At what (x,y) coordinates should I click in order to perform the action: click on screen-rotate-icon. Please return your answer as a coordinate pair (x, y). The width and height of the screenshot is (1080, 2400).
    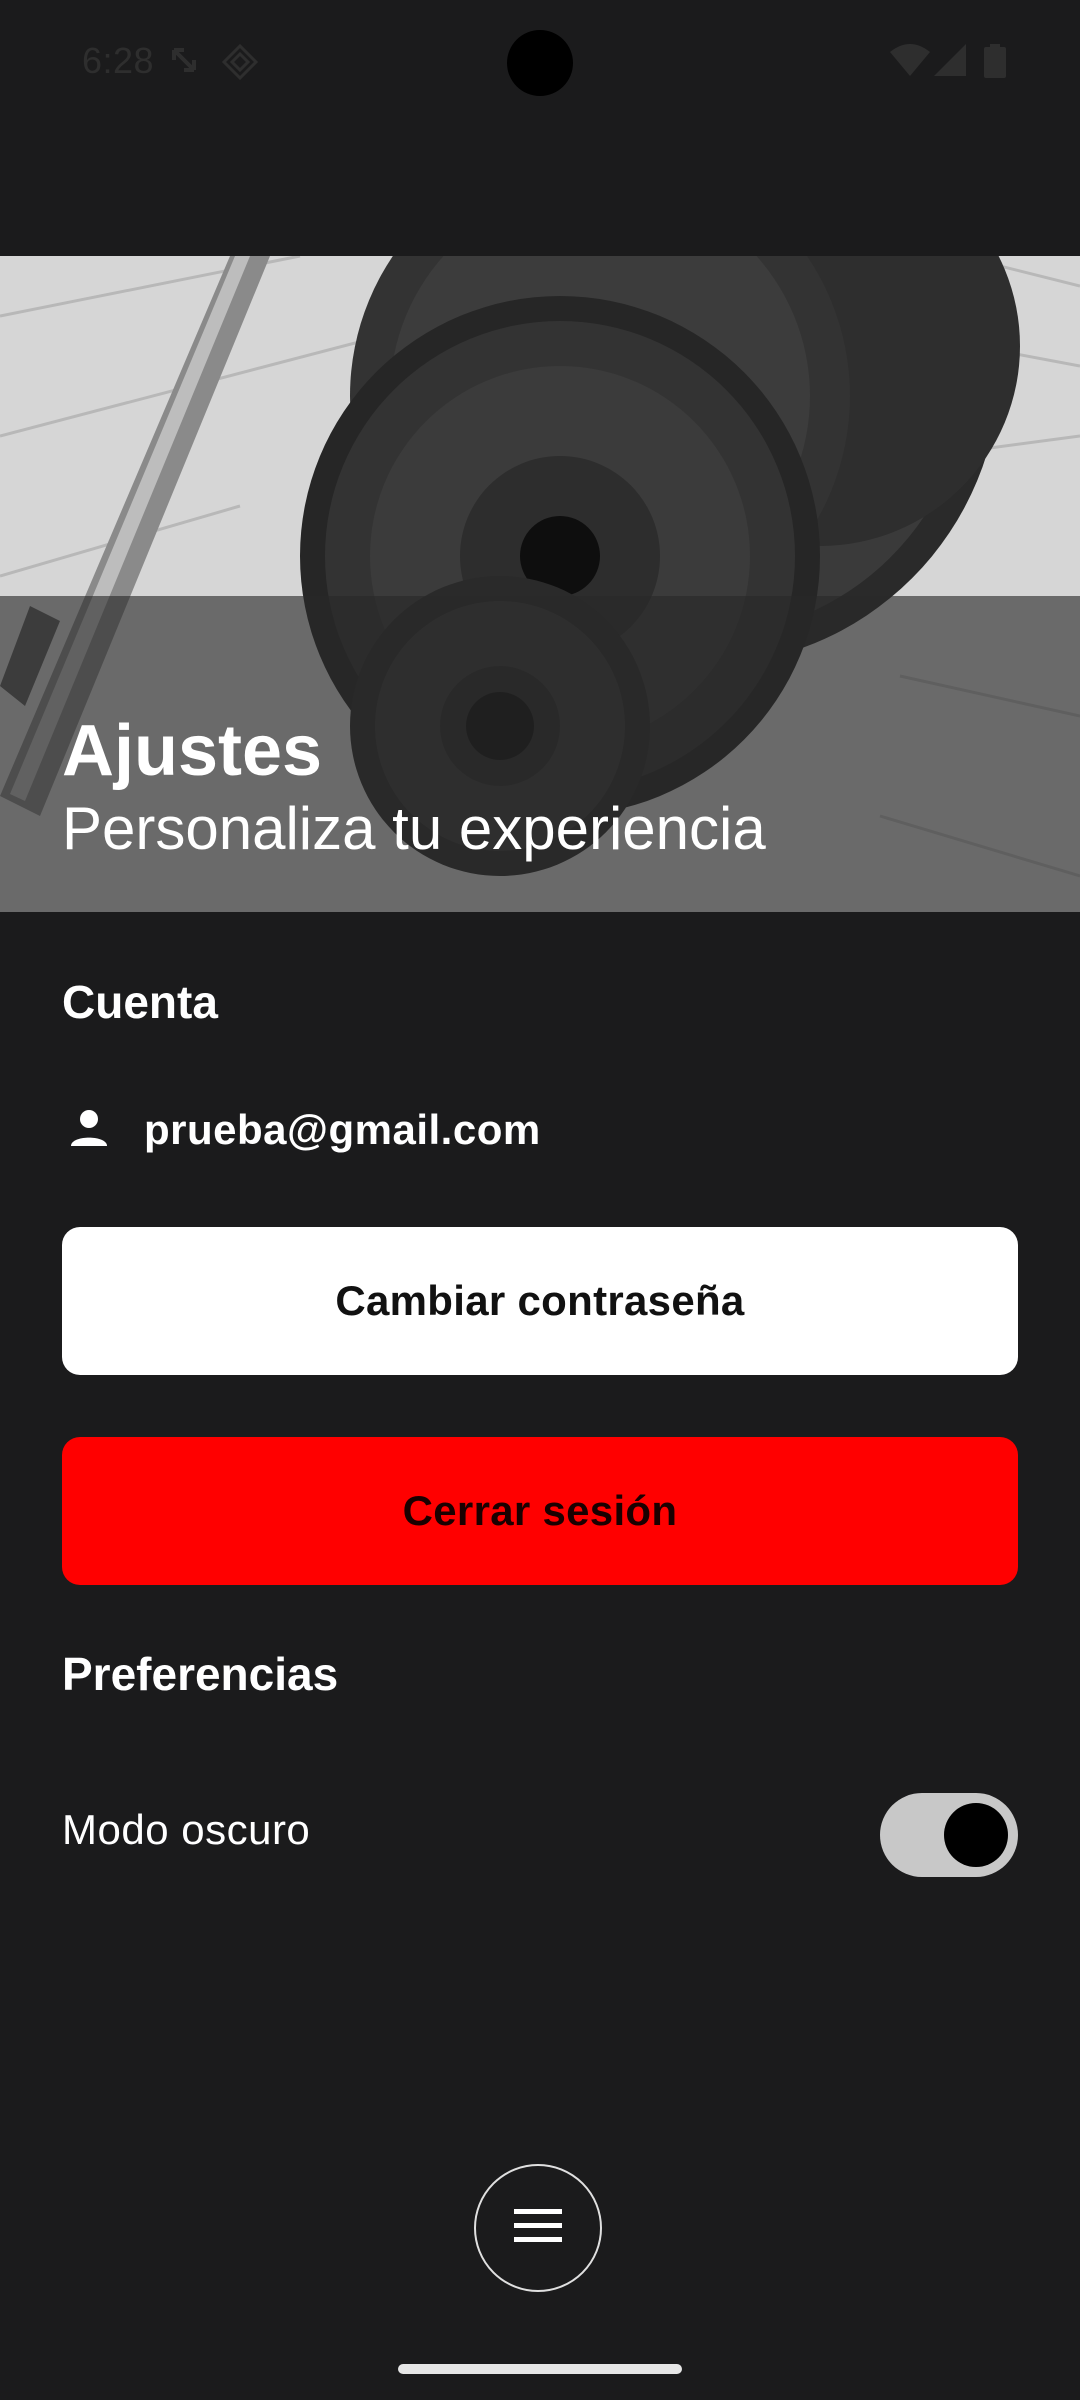
    Looking at the image, I should click on (184, 64).